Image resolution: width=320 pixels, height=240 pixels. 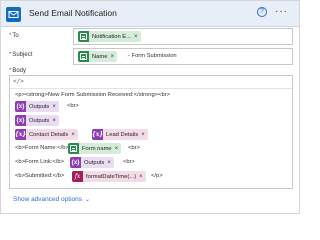 What do you see at coordinates (262, 12) in the screenshot?
I see `help-icon: ?` at bounding box center [262, 12].